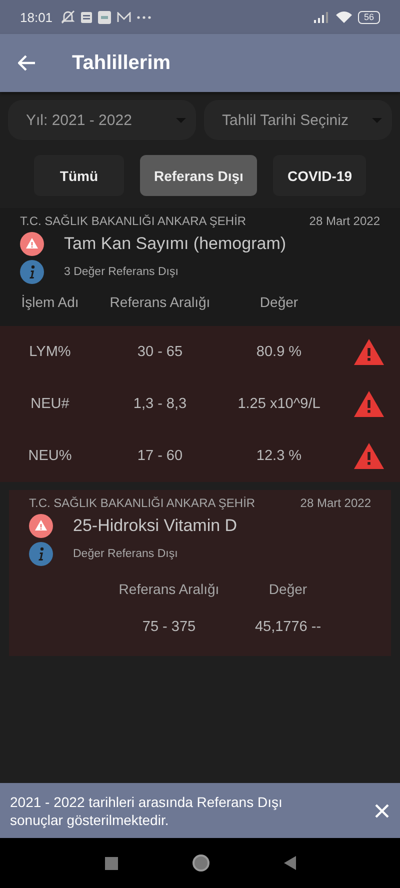 Image resolution: width=400 pixels, height=888 pixels. I want to click on signal-icon, so click(322, 17).